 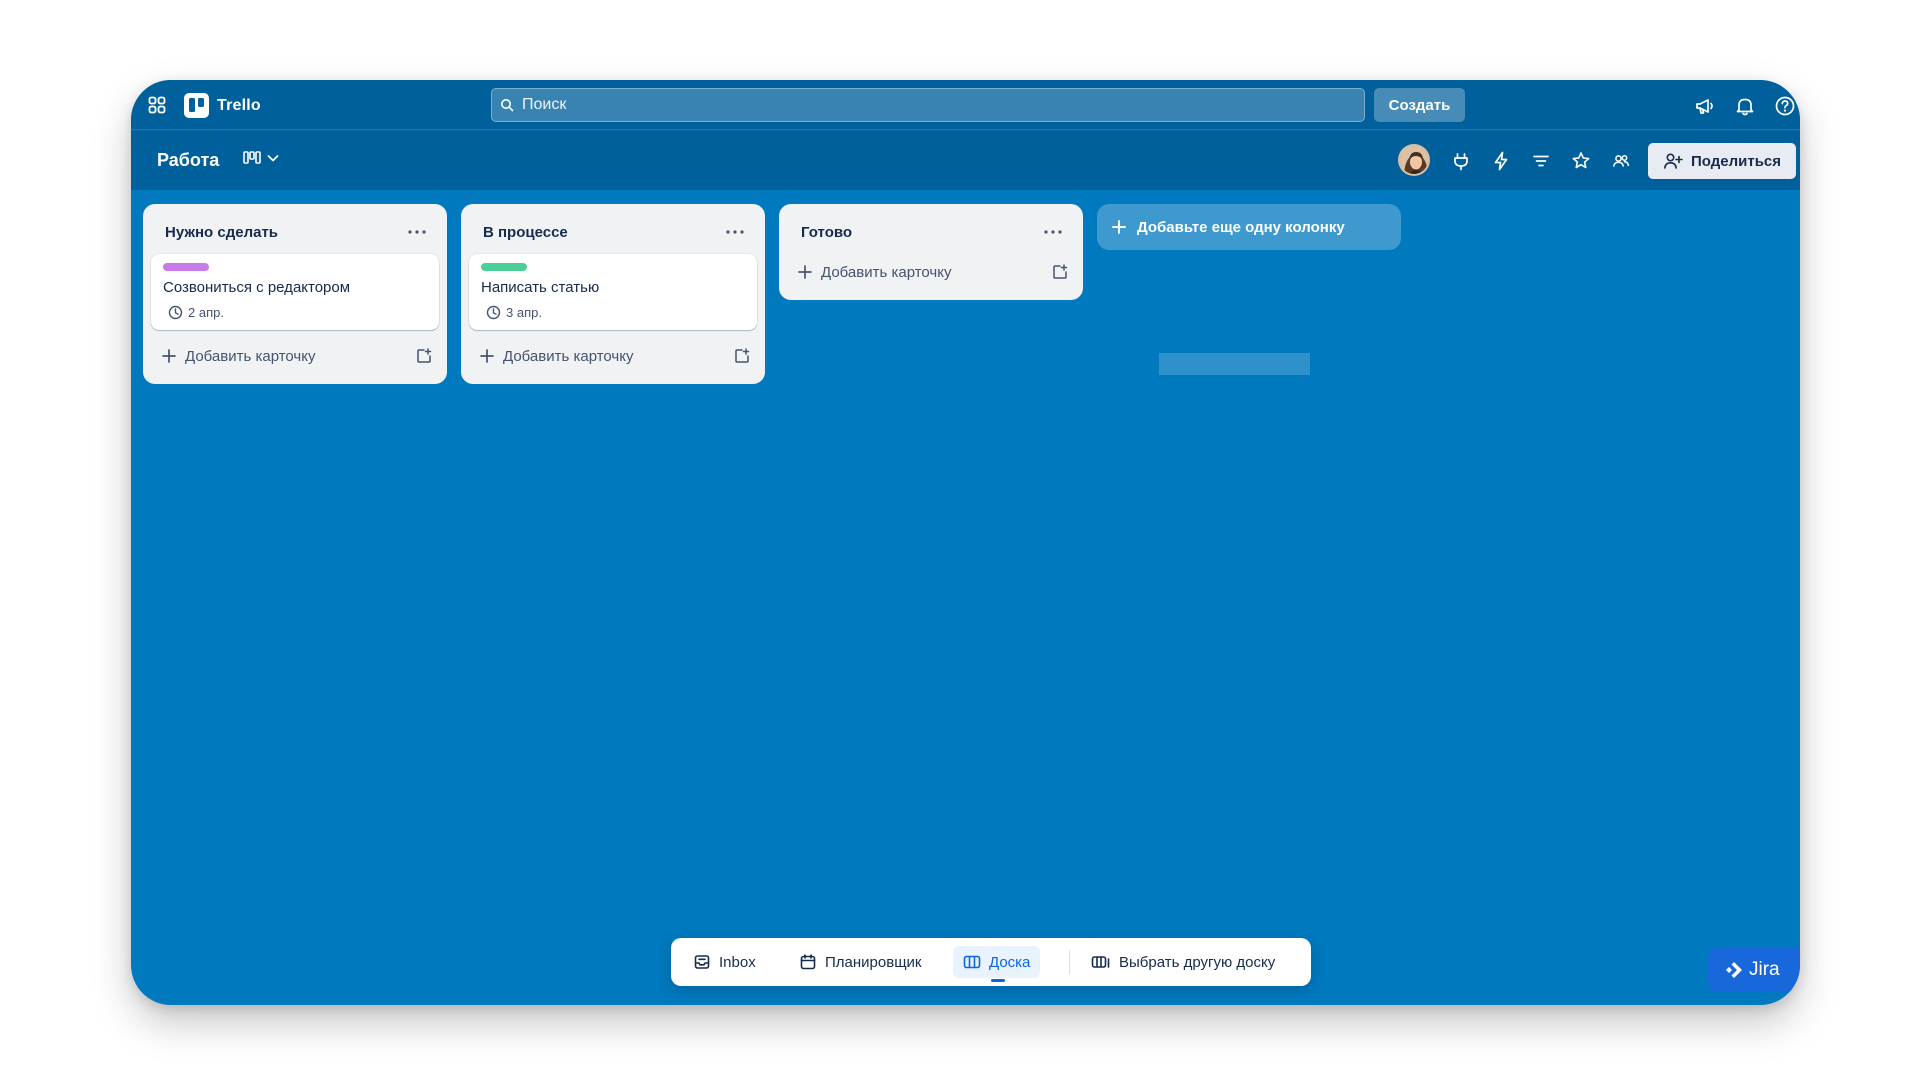 I want to click on trello-logo-icon, so click(x=196, y=105).